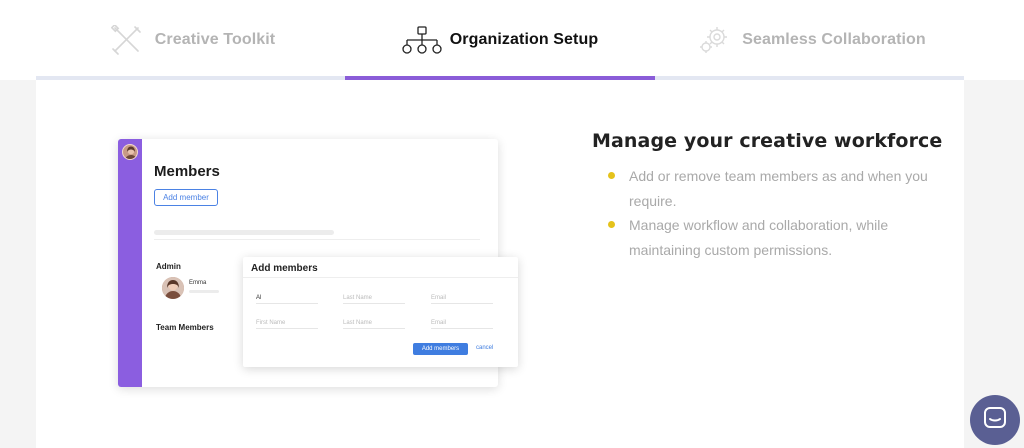 This screenshot has width=1024, height=448. Describe the element at coordinates (287, 324) in the screenshot. I see `first-name-field: First Name` at that location.